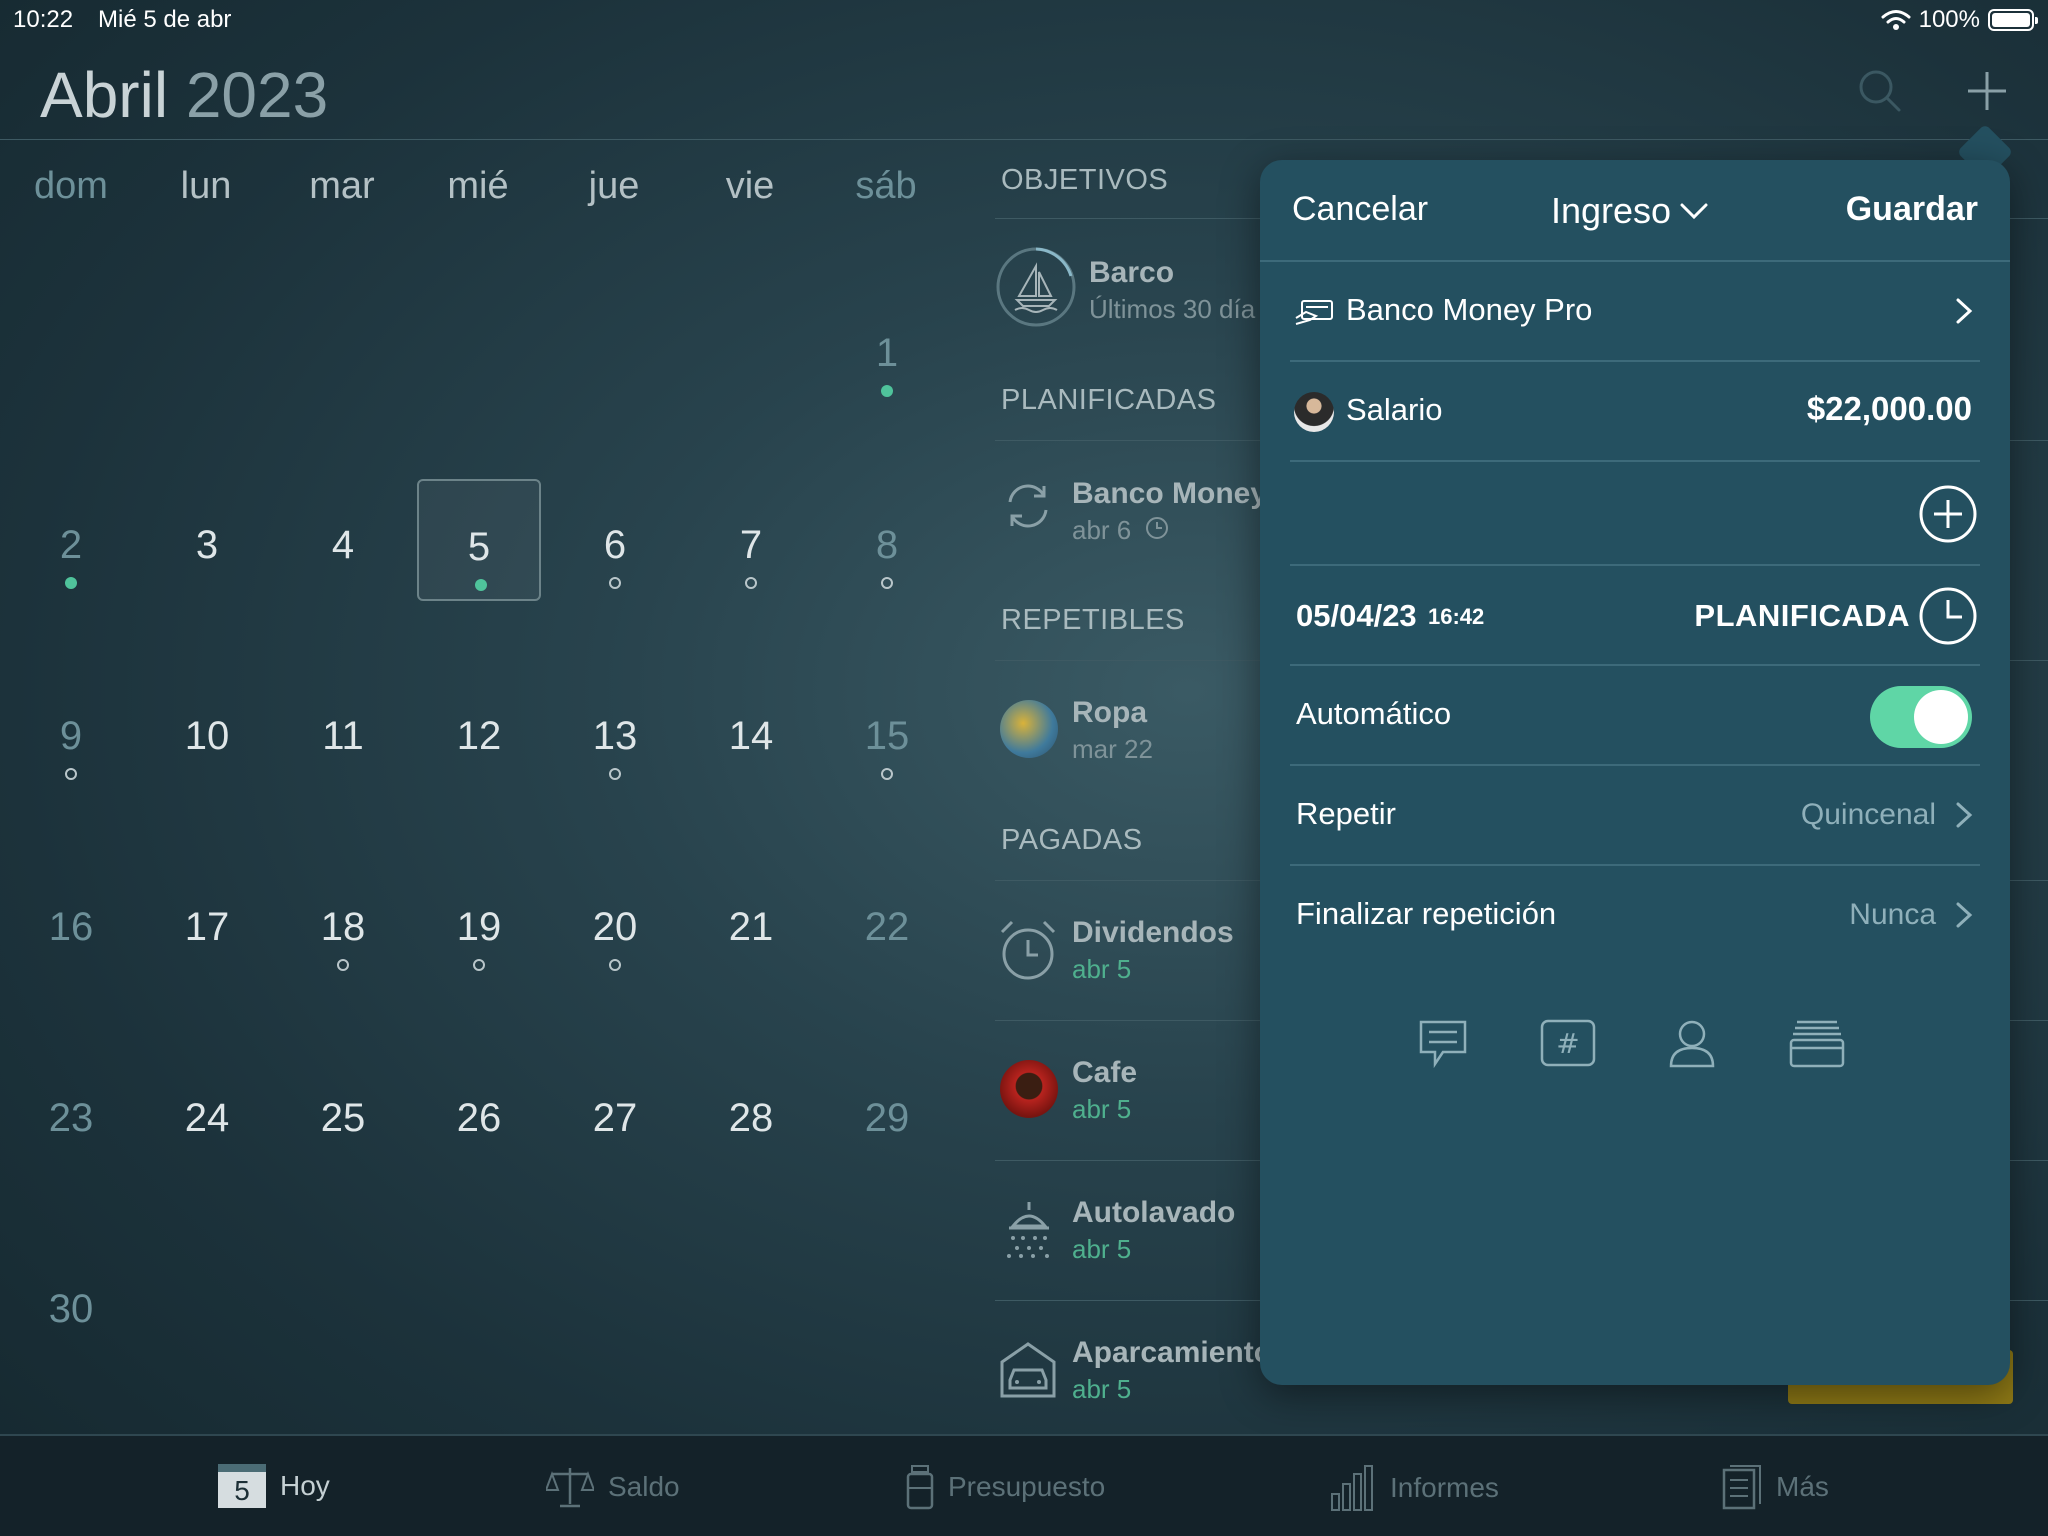 The height and width of the screenshot is (1536, 2048). What do you see at coordinates (1635, 312) in the screenshot?
I see `account-row: Banco Money Pro` at bounding box center [1635, 312].